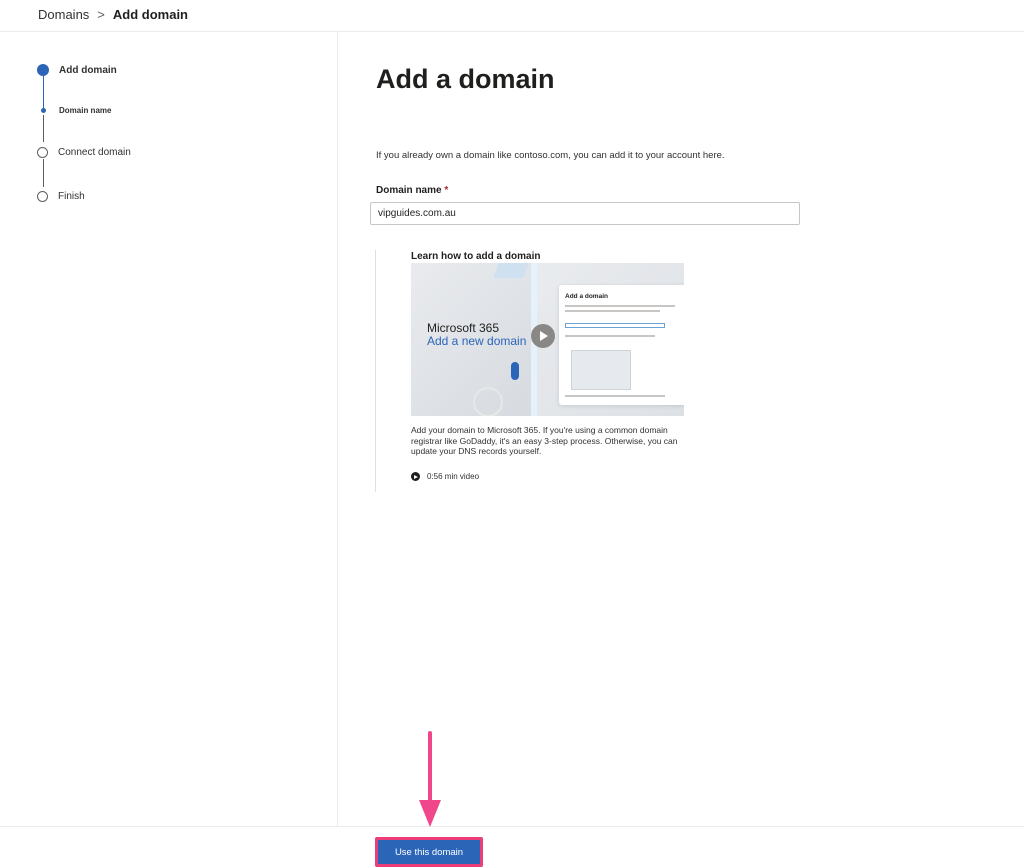 This screenshot has height=868, width=1024. Describe the element at coordinates (43, 110) in the screenshot. I see `substep-active-indicator-icon` at that location.